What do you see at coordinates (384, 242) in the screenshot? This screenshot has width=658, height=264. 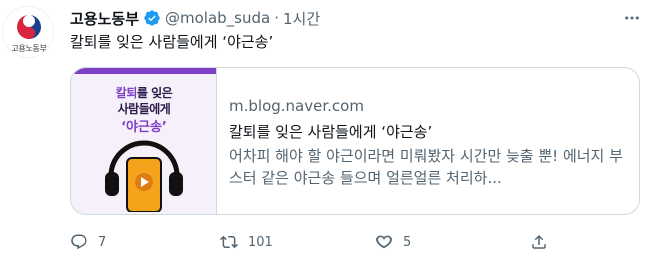 I see `like-icon` at bounding box center [384, 242].